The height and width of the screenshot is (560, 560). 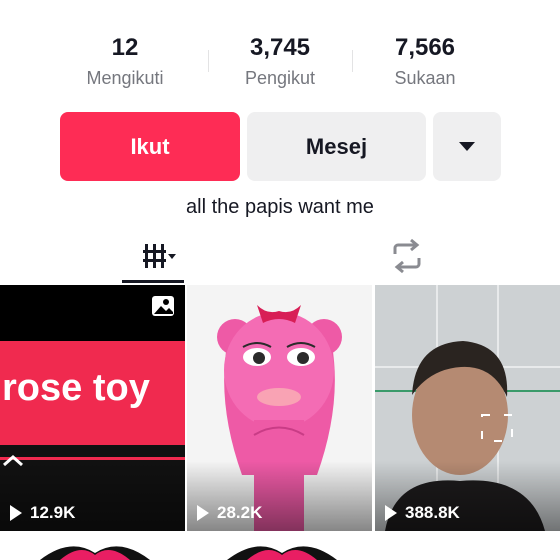 I want to click on view-count-text: 12.9K, so click(x=53, y=512).